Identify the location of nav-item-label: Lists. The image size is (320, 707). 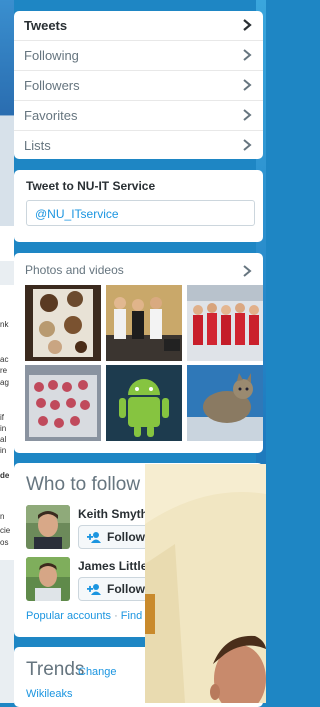
(37, 145).